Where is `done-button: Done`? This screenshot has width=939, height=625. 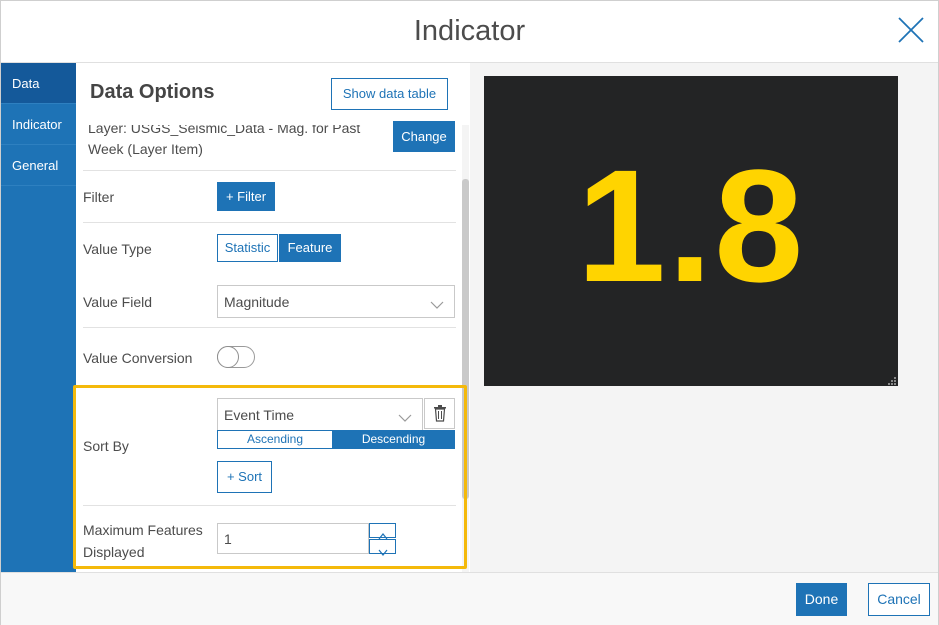 done-button: Done is located at coordinates (821, 599).